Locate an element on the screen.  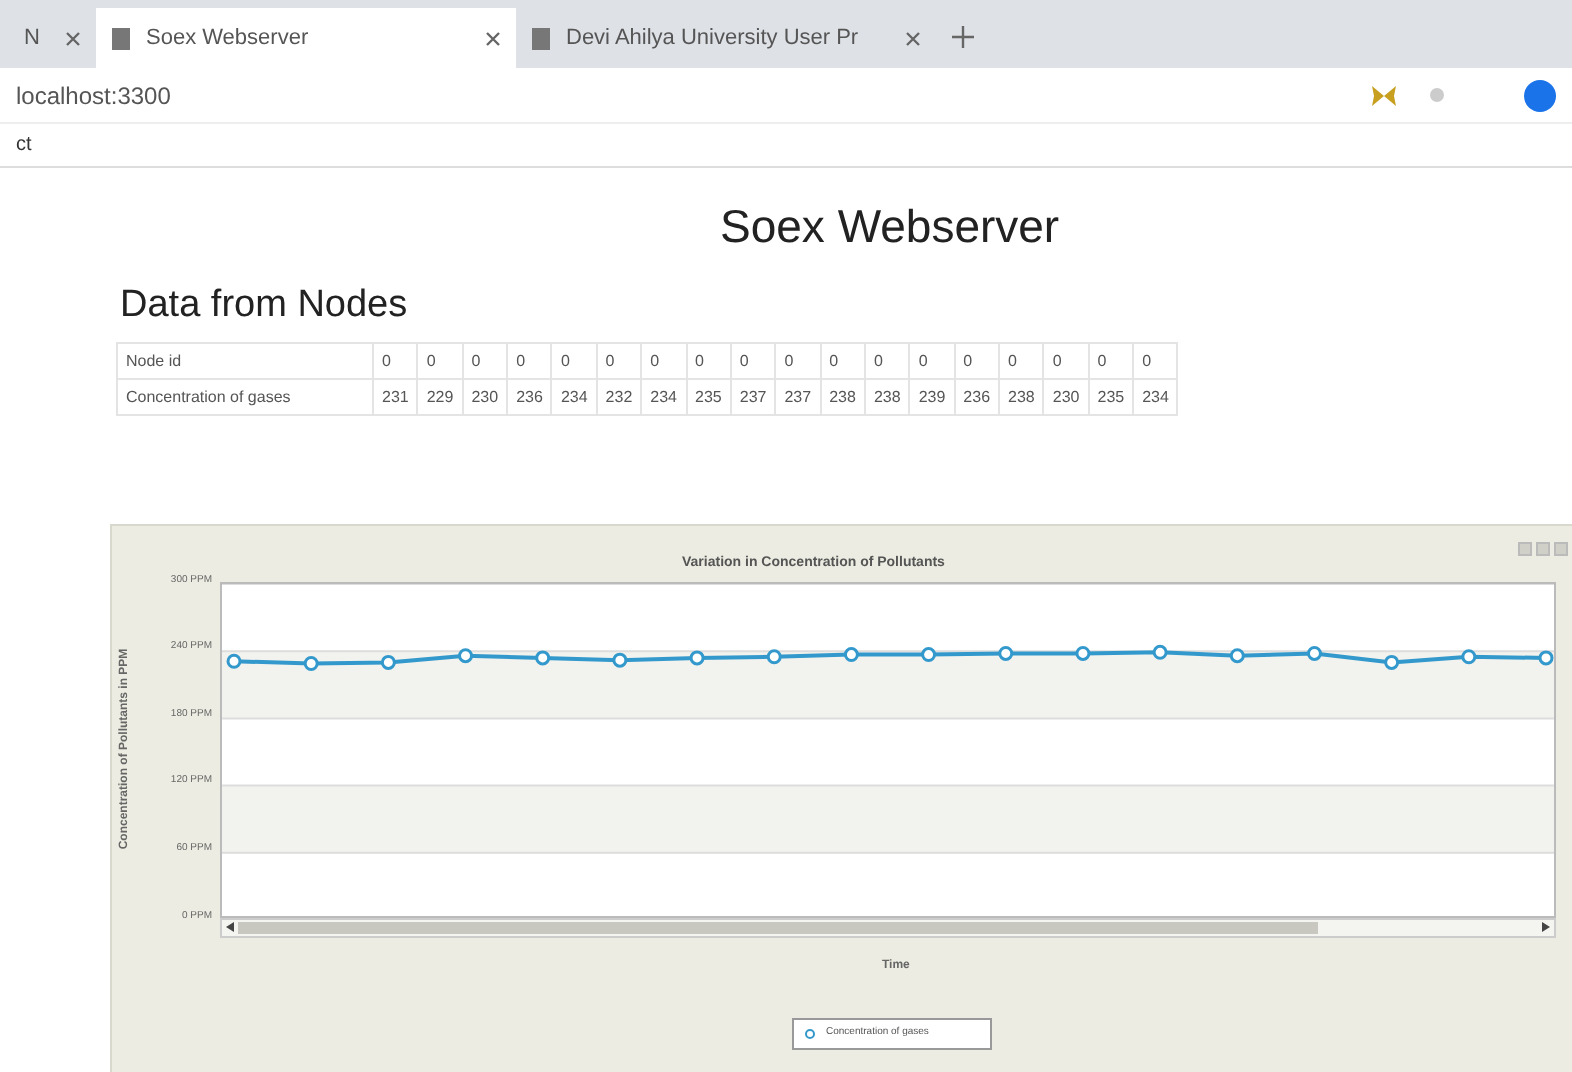
browser-tab: Soex Webserver is located at coordinates (306, 38).